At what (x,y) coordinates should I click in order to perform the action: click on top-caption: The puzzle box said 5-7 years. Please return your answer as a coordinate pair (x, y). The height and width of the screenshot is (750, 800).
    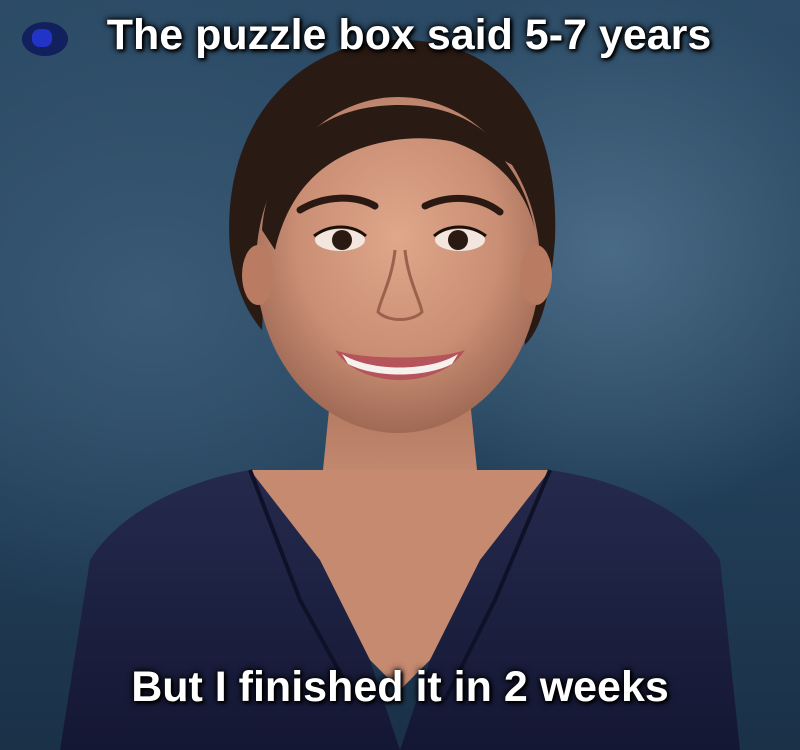
    Looking at the image, I should click on (409, 35).